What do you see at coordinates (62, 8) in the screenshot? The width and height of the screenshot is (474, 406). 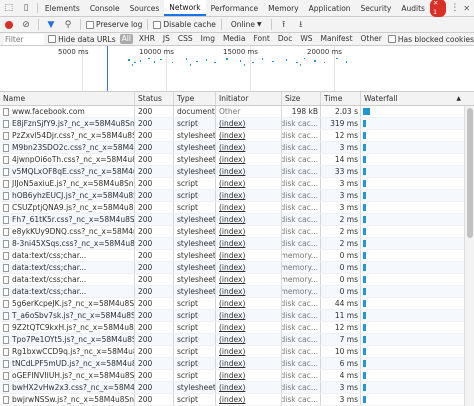 I see `tab-elements: Elements` at bounding box center [62, 8].